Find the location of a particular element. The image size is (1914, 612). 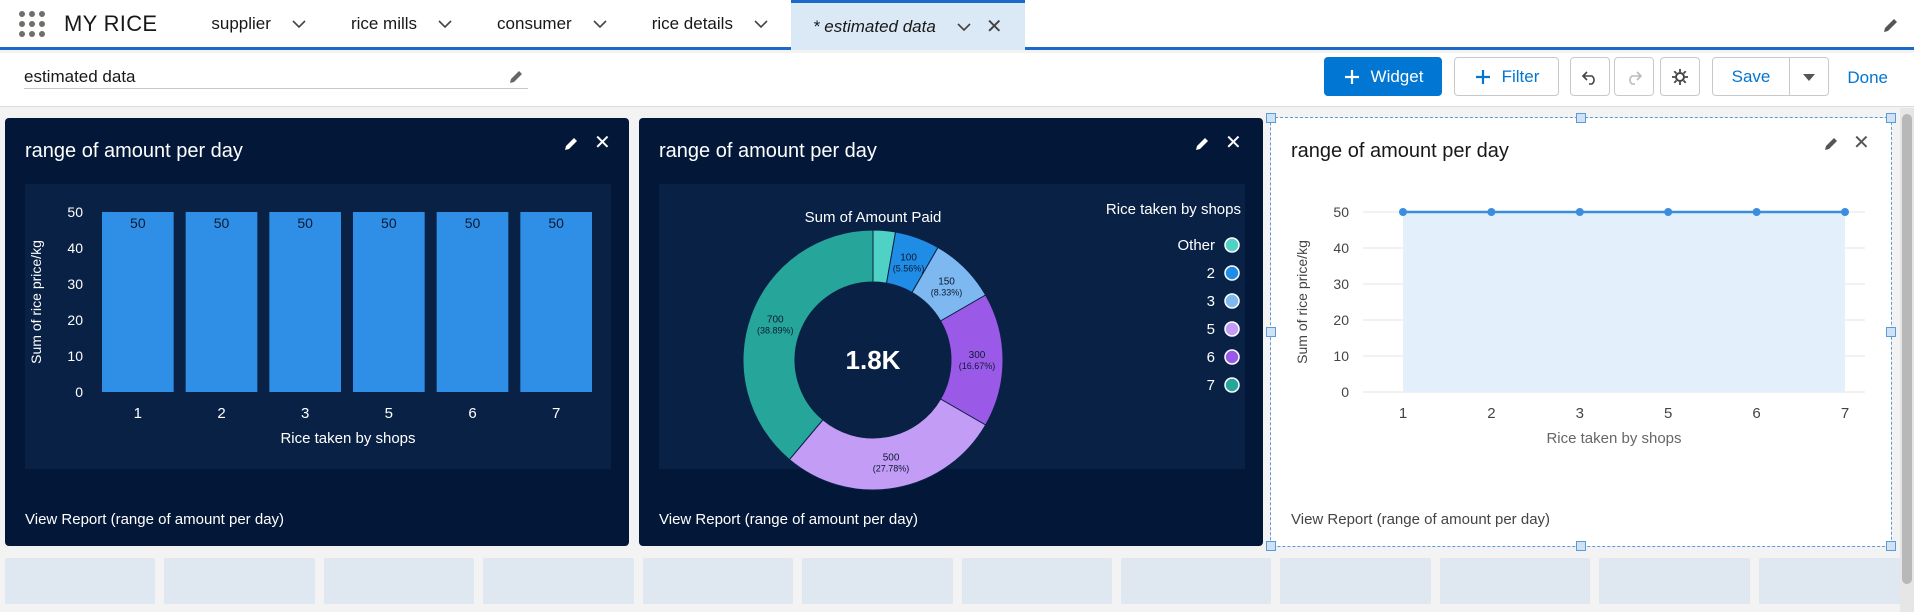

legend-label: 3 is located at coordinates (1211, 301).